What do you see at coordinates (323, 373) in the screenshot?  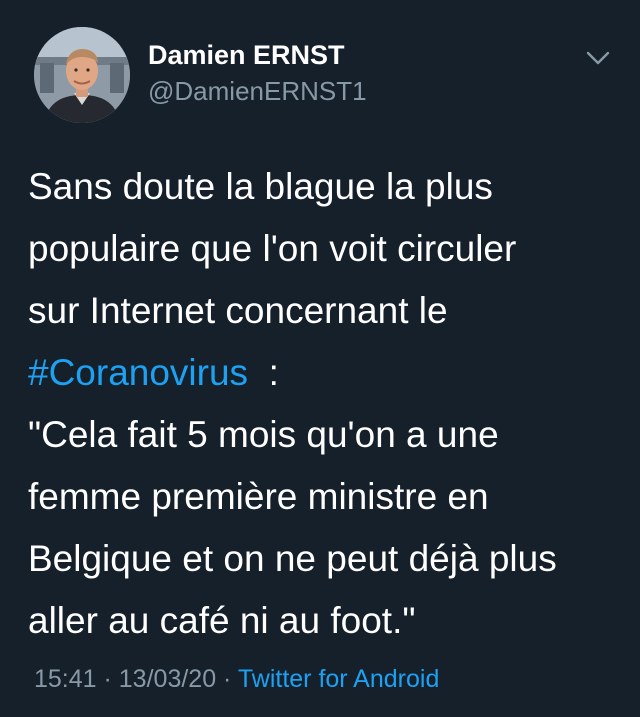 I see `tweet-line-hashtag: #Coranovirus :` at bounding box center [323, 373].